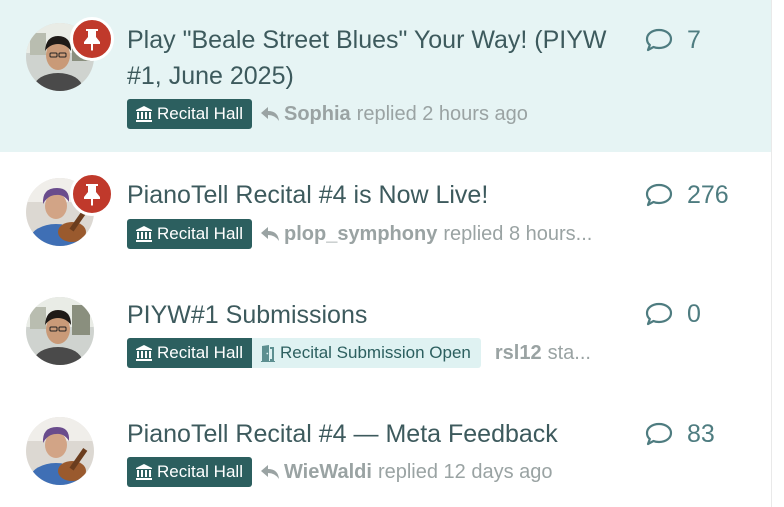  What do you see at coordinates (372, 195) in the screenshot?
I see `topic-title-link: PianoTell Recital #4 is Now Live!` at bounding box center [372, 195].